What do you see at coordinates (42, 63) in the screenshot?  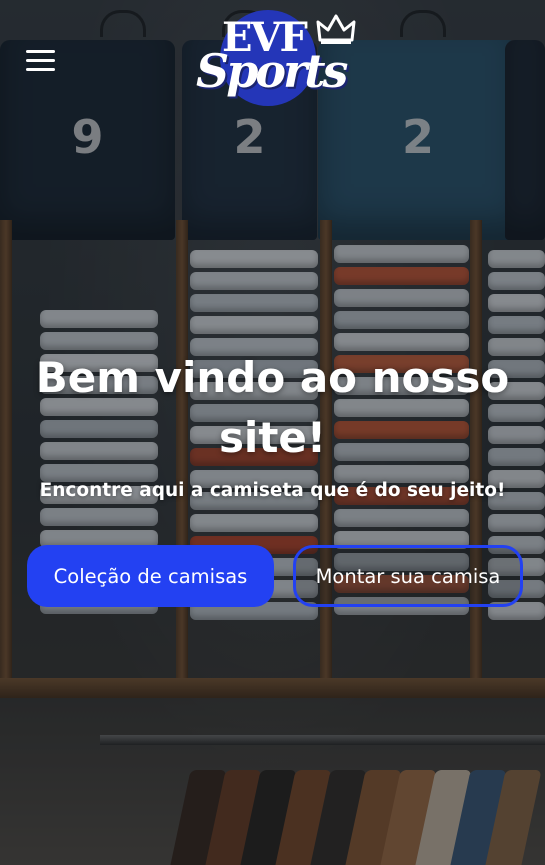 I see `hamburger-menu-button` at bounding box center [42, 63].